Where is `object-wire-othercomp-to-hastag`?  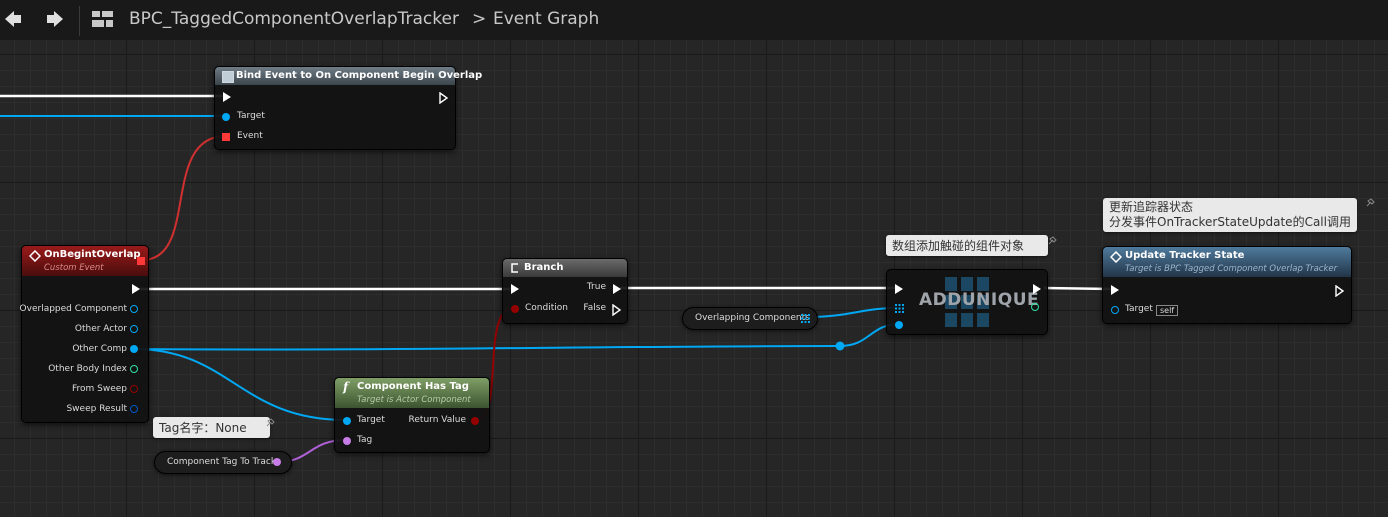
object-wire-othercomp-to-hastag is located at coordinates (240, 384).